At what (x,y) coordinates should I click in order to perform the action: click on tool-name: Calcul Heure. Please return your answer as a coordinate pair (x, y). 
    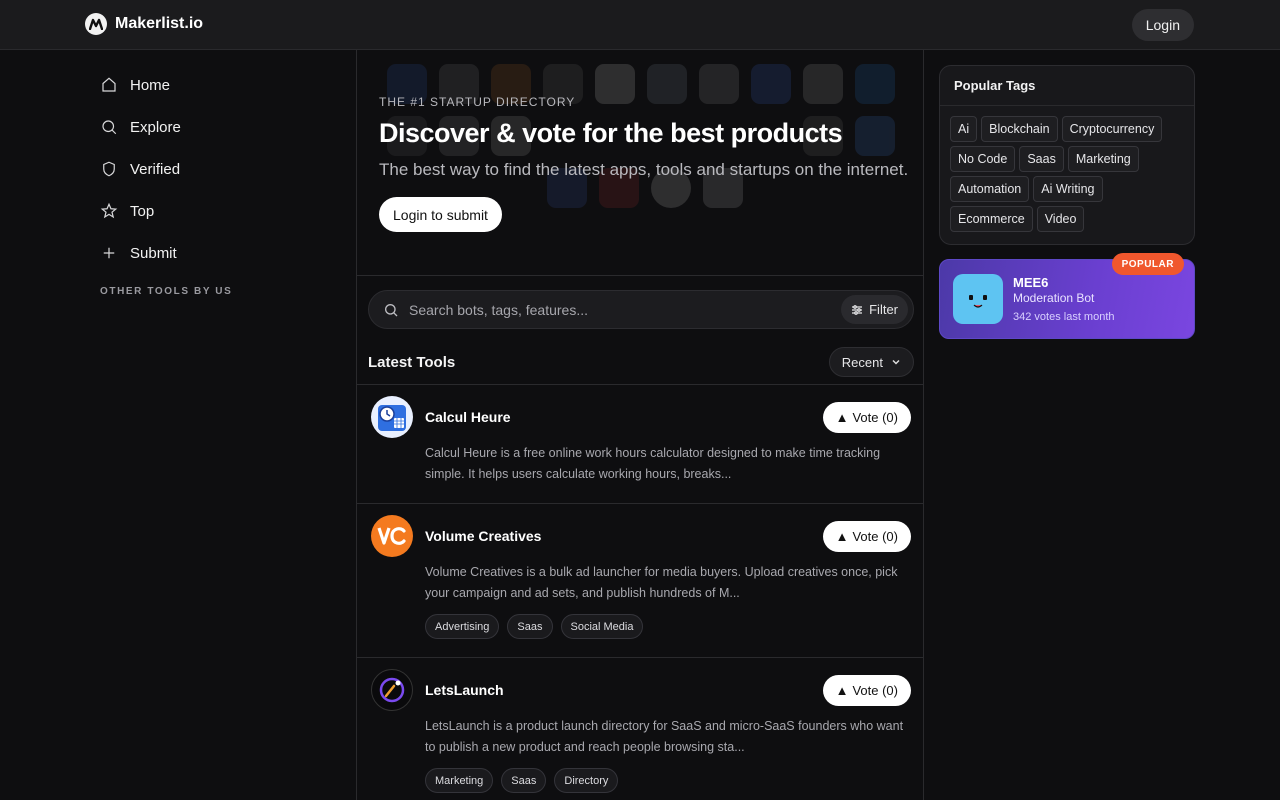
    Looking at the image, I should click on (624, 417).